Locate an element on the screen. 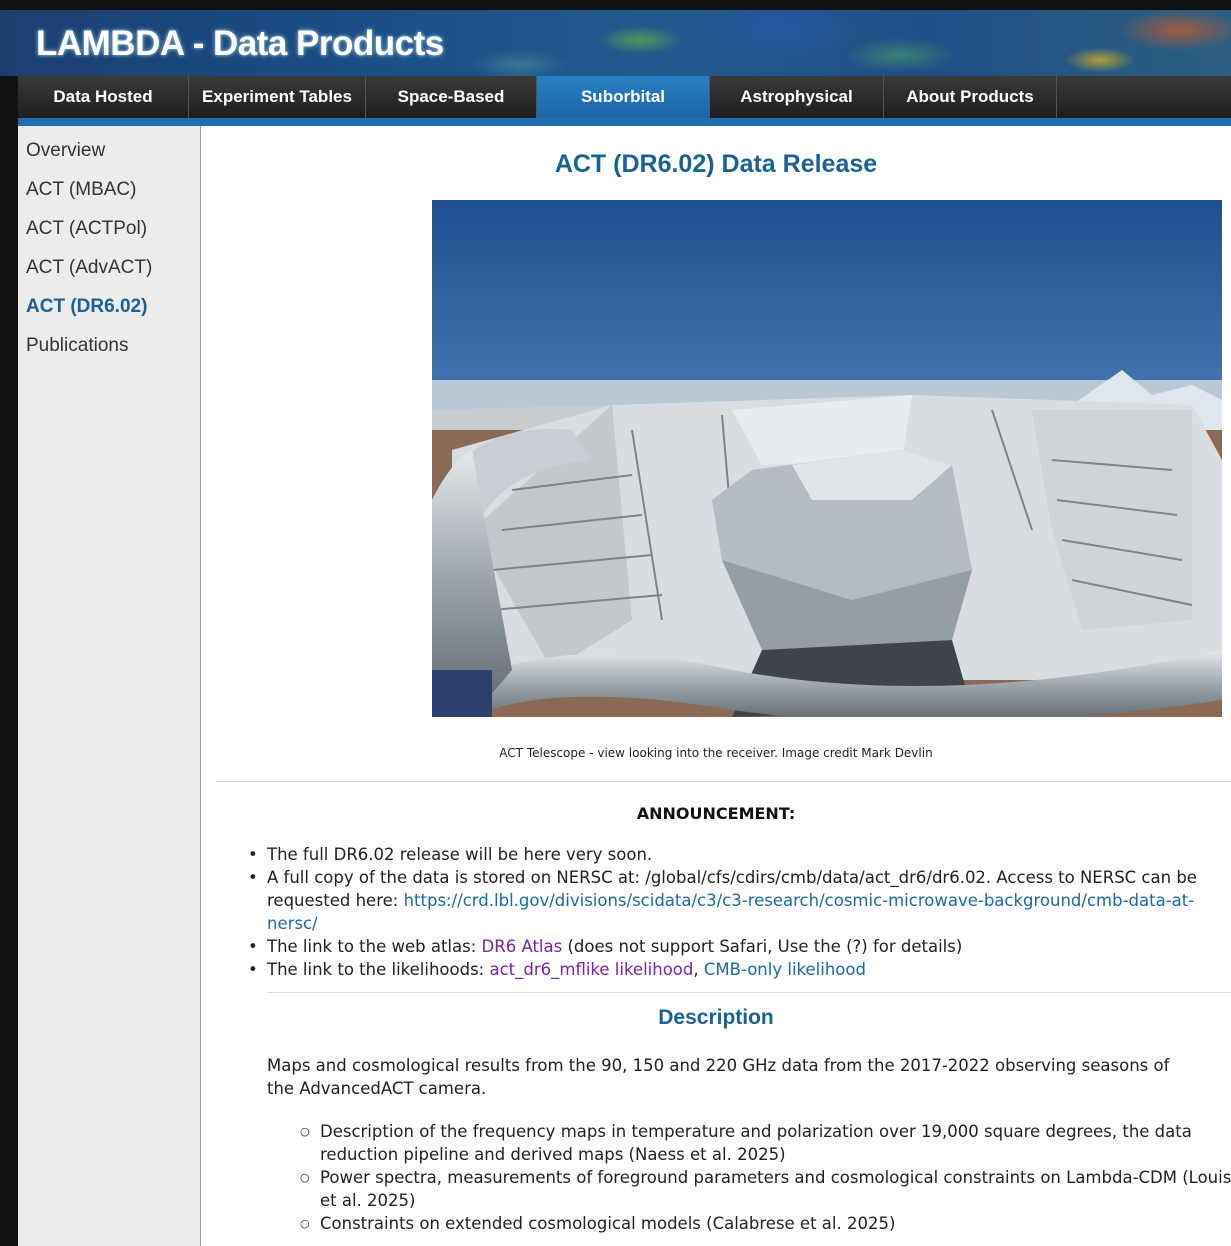 This screenshot has width=1231, height=1246. nav-underline is located at coordinates (624, 122).